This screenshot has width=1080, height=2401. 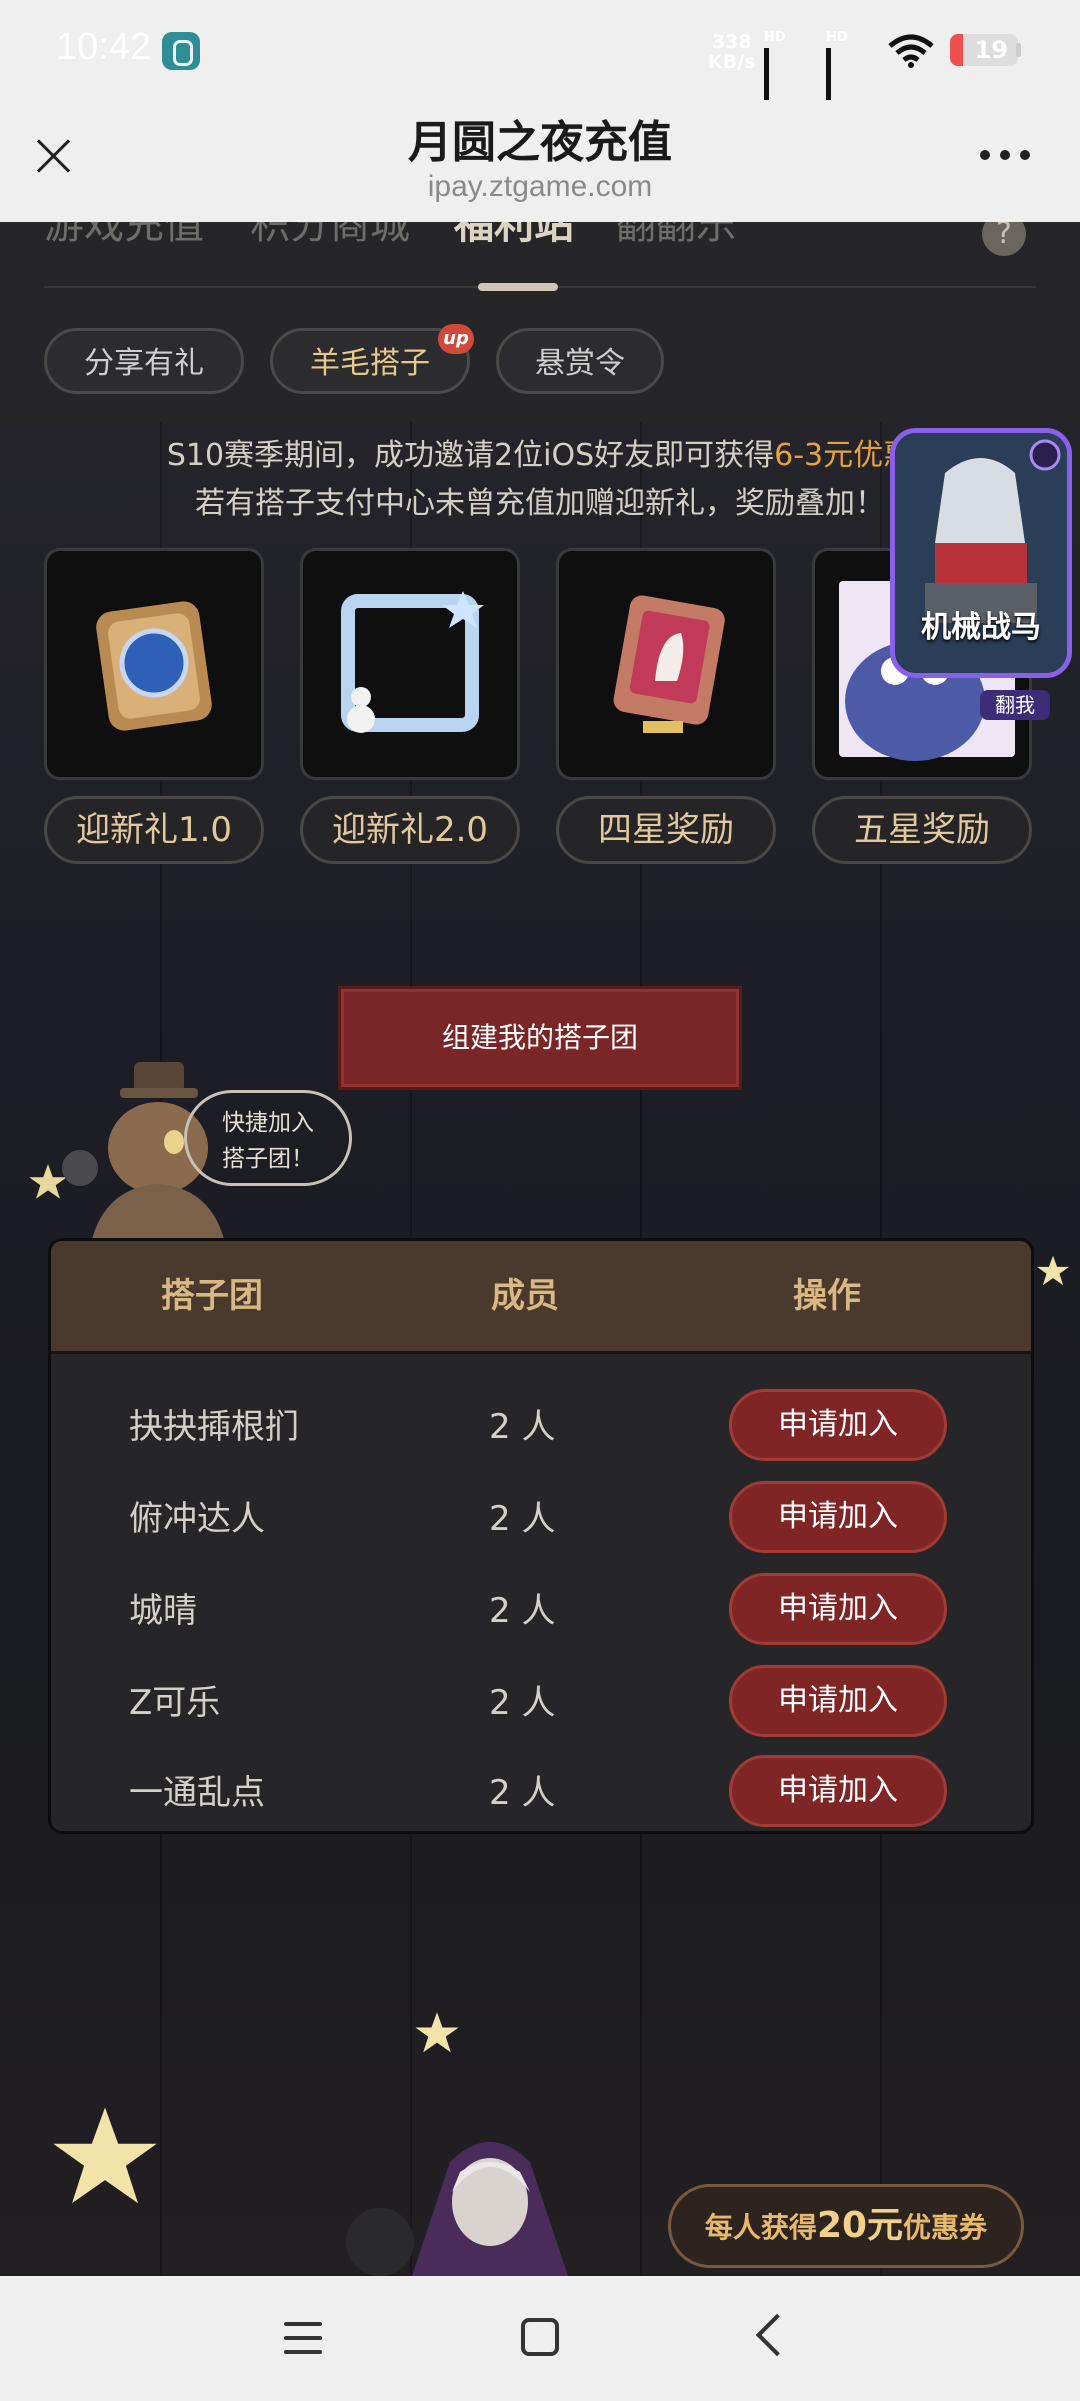 I want to click on tab-points-mall: 积分商城, so click(x=330, y=236).